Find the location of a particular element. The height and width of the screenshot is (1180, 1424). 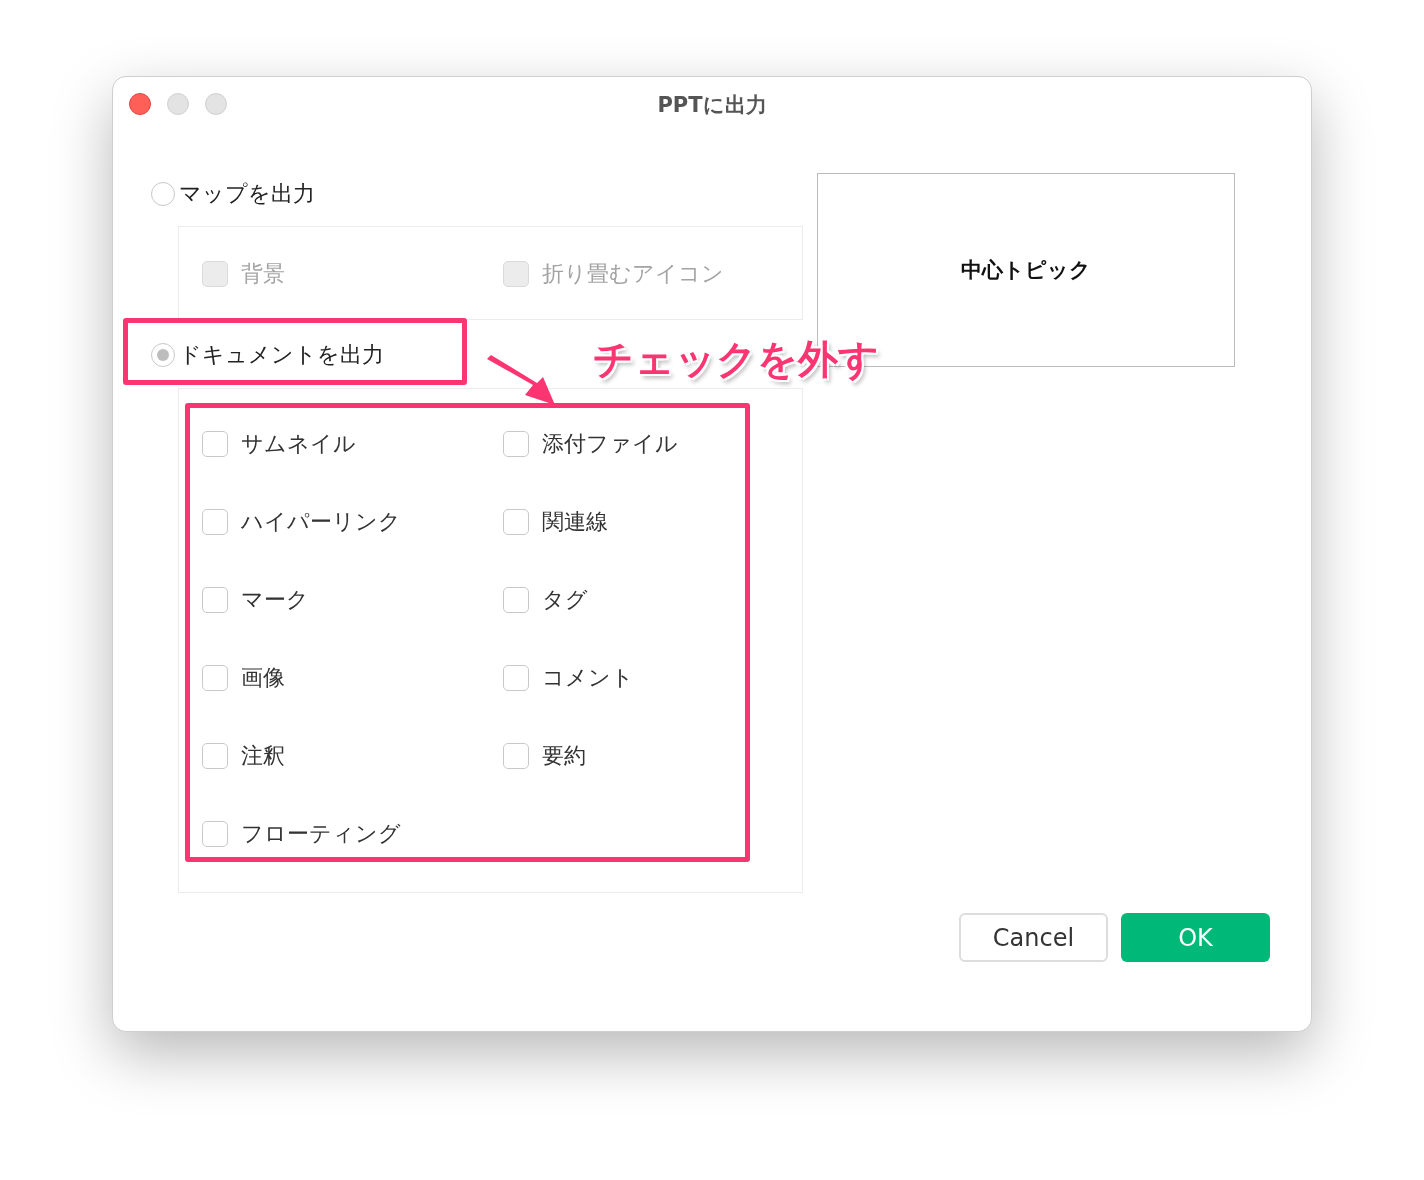

checkbox-label: 要約 is located at coordinates (564, 756).